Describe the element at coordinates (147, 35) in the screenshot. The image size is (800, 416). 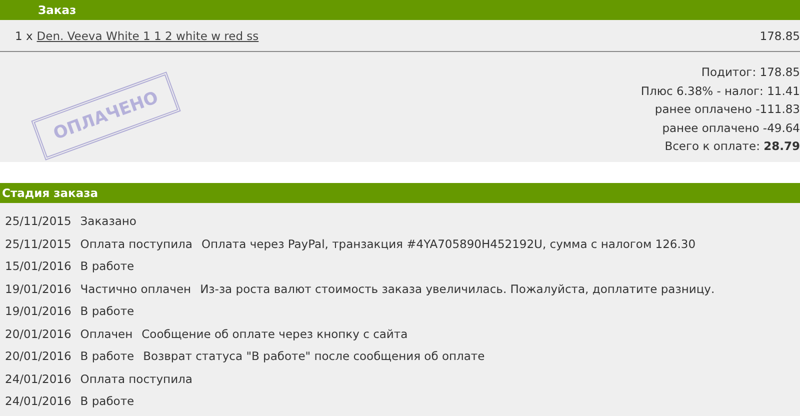
I see `product-link: Den. Veeva White 1 1 2 white w red ss` at that location.